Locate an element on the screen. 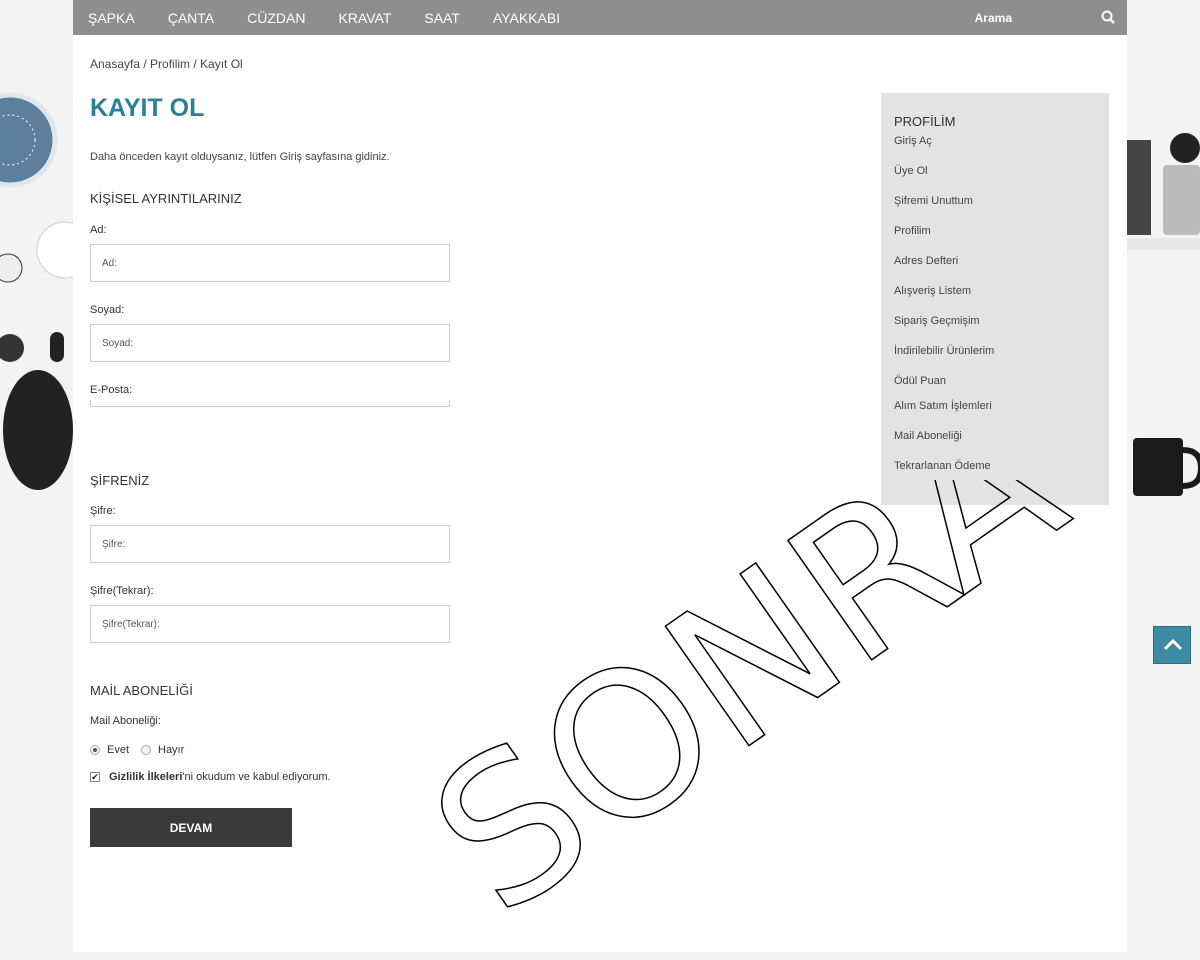 Image resolution: width=1200 pixels, height=960 pixels. sidebar-item-newsletter: Mail Aboneliği is located at coordinates (995, 445).